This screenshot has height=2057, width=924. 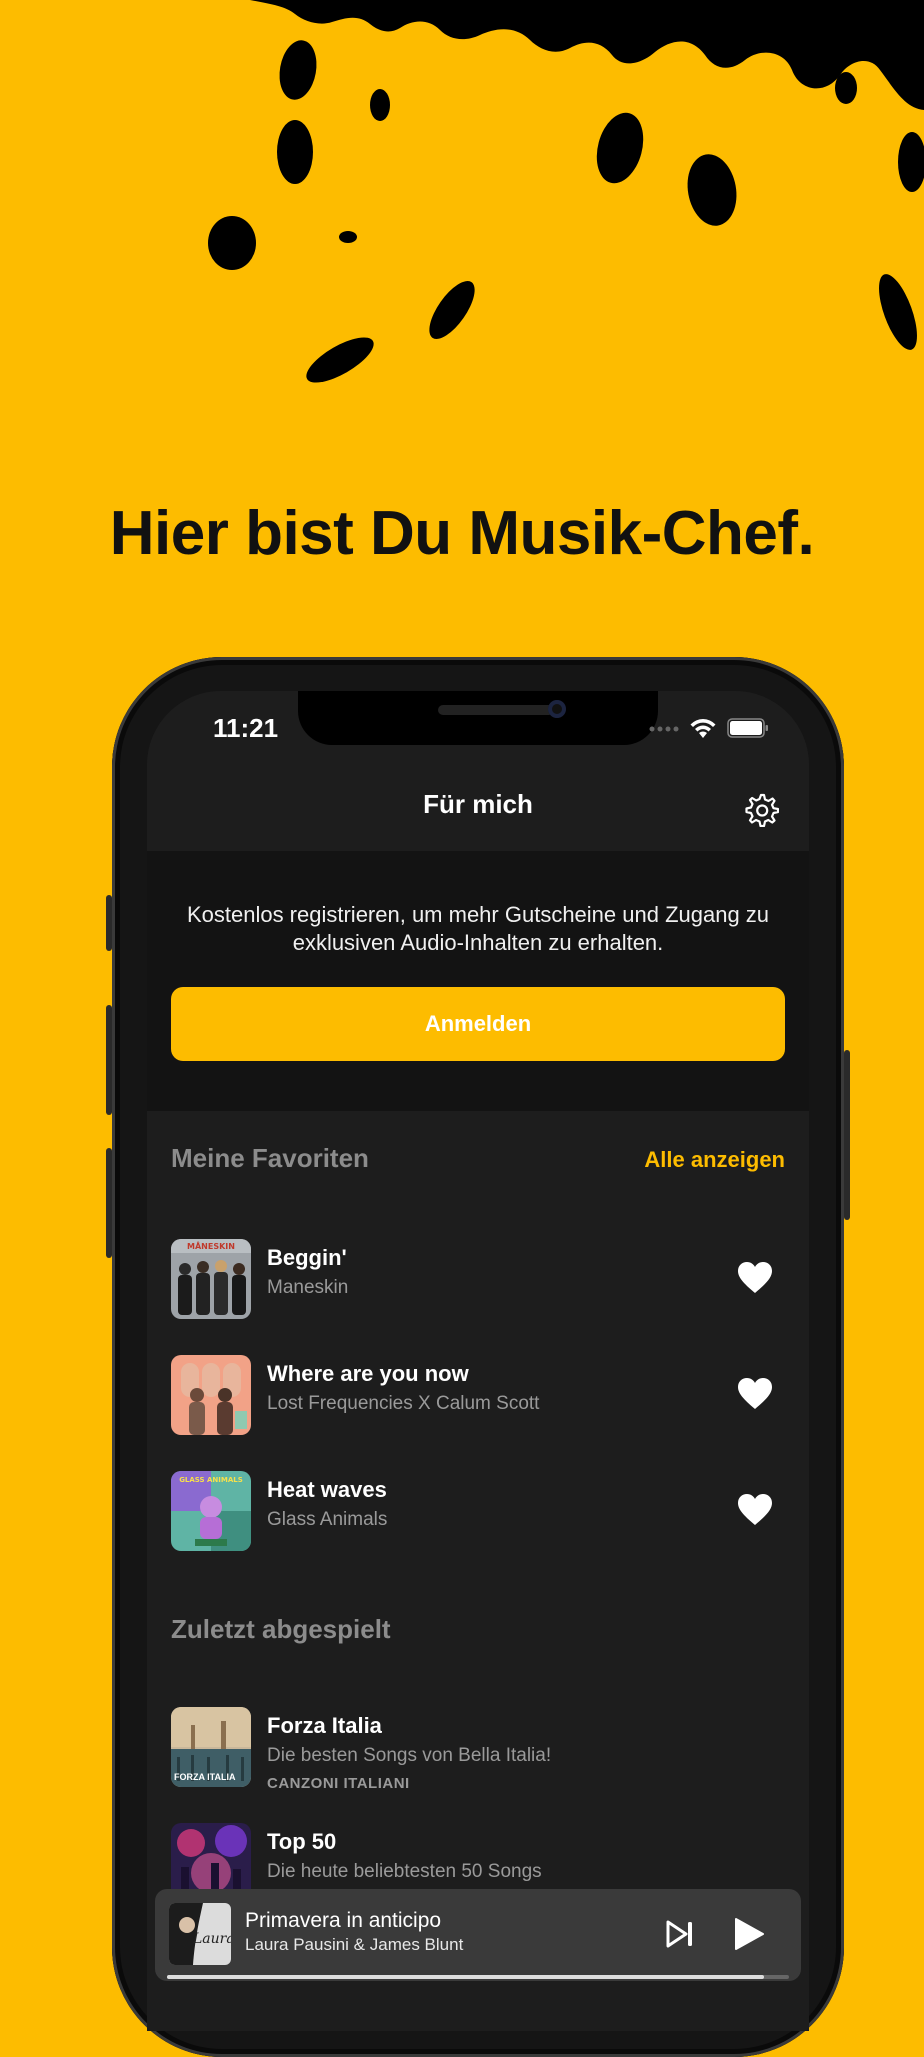 What do you see at coordinates (847, 1135) in the screenshot?
I see `phone-power-button` at bounding box center [847, 1135].